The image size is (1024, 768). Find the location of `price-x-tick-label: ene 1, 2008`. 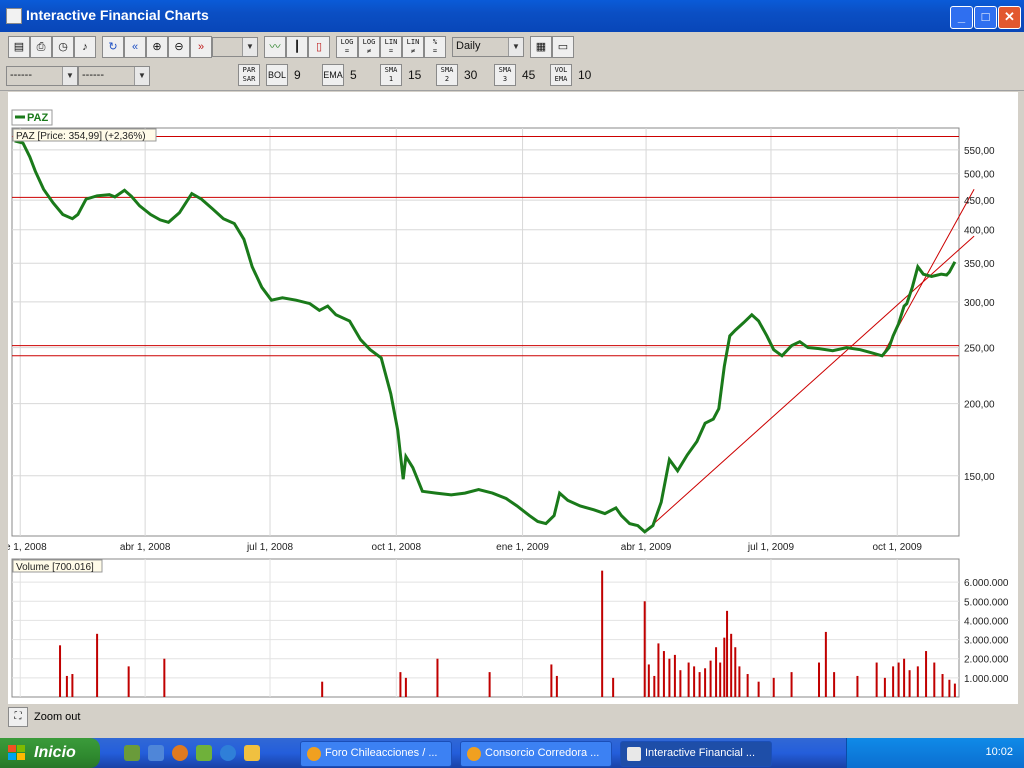

price-x-tick-label: ene 1, 2008 is located at coordinates (27, 547).